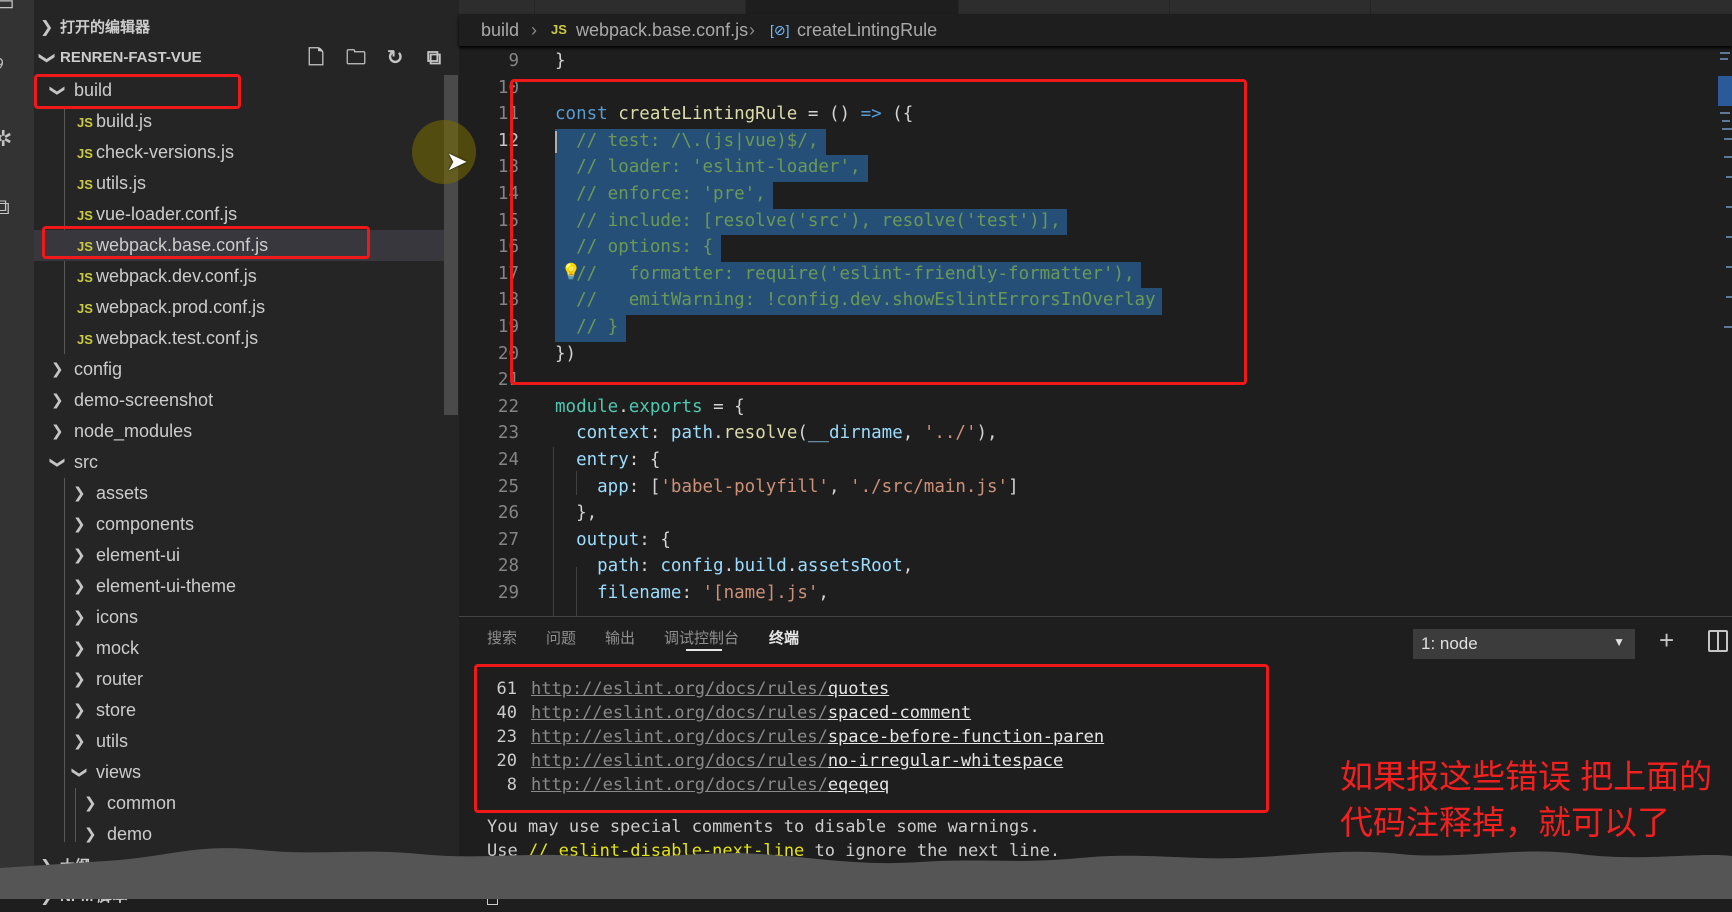  What do you see at coordinates (1718, 641) in the screenshot?
I see `split-terminal-icon` at bounding box center [1718, 641].